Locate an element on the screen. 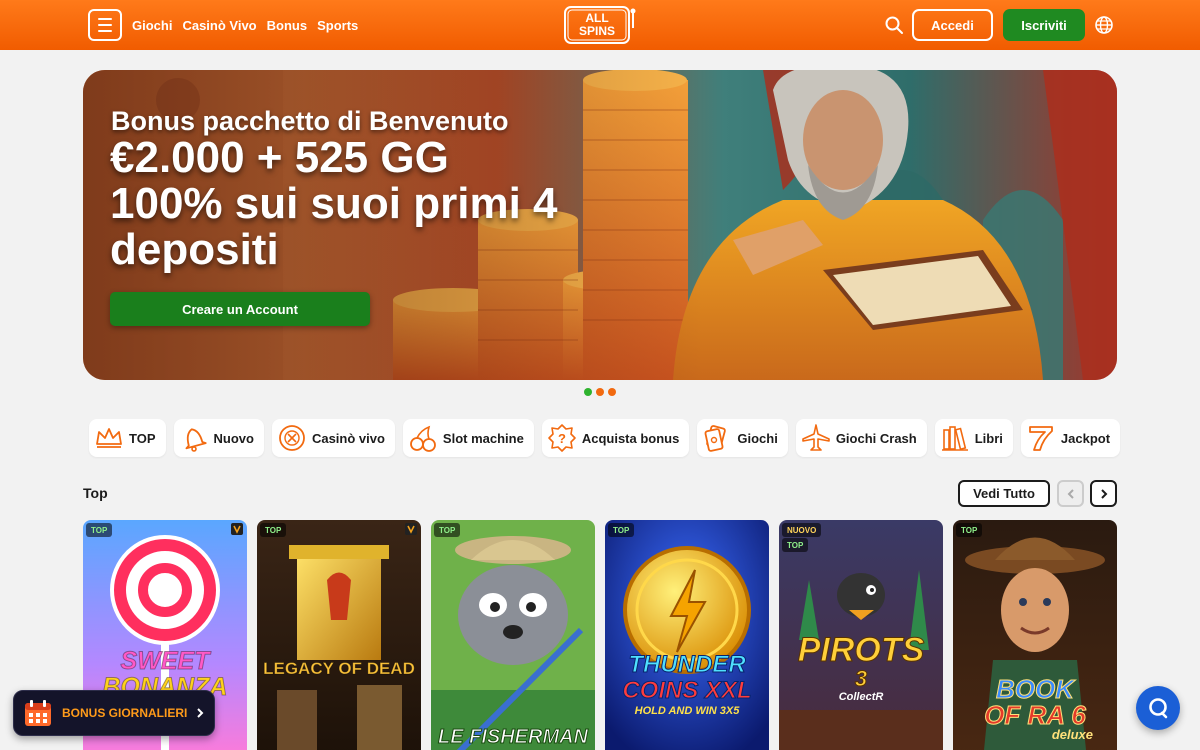  category-label: TOP is located at coordinates (142, 438).